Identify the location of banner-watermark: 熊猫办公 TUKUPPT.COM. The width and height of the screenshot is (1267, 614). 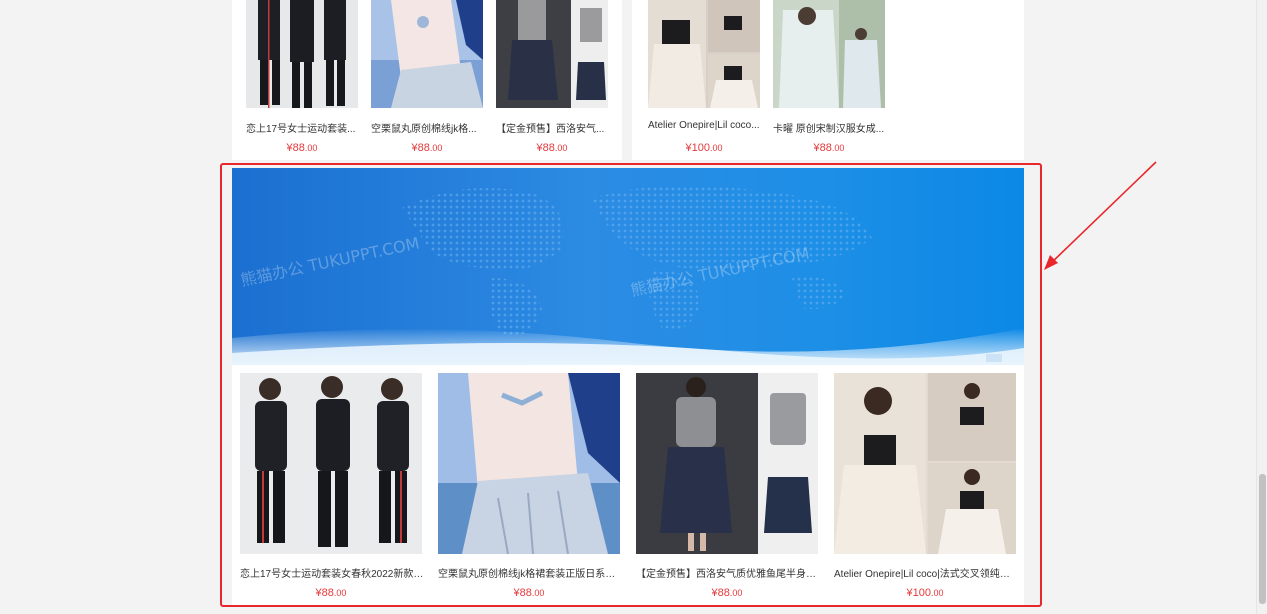
(330, 261).